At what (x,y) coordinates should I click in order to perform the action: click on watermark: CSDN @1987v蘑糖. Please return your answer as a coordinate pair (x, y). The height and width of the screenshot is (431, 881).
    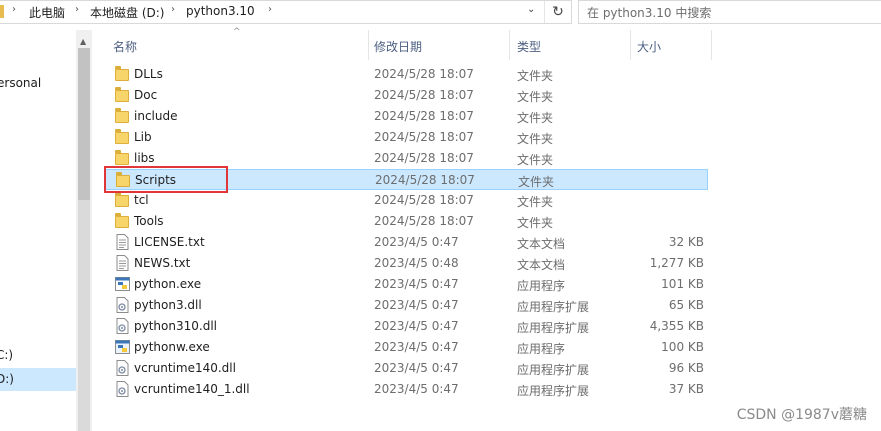
    Looking at the image, I should click on (801, 415).